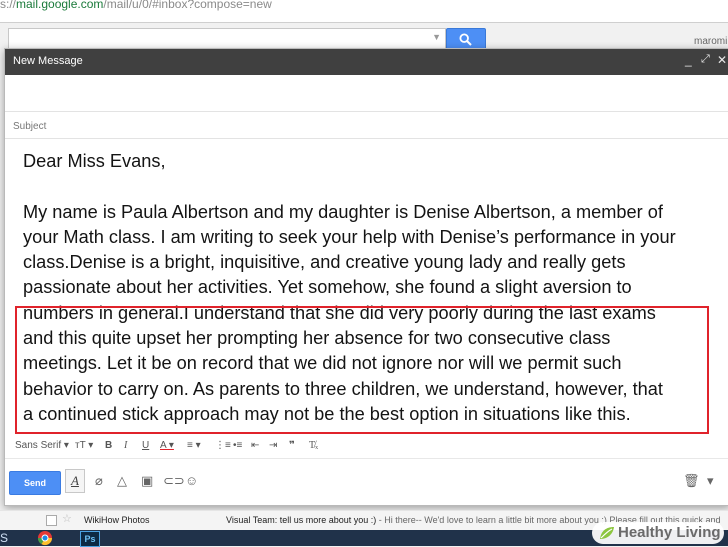  Describe the element at coordinates (67, 518) in the screenshot. I see `star-icon: ☆` at that location.